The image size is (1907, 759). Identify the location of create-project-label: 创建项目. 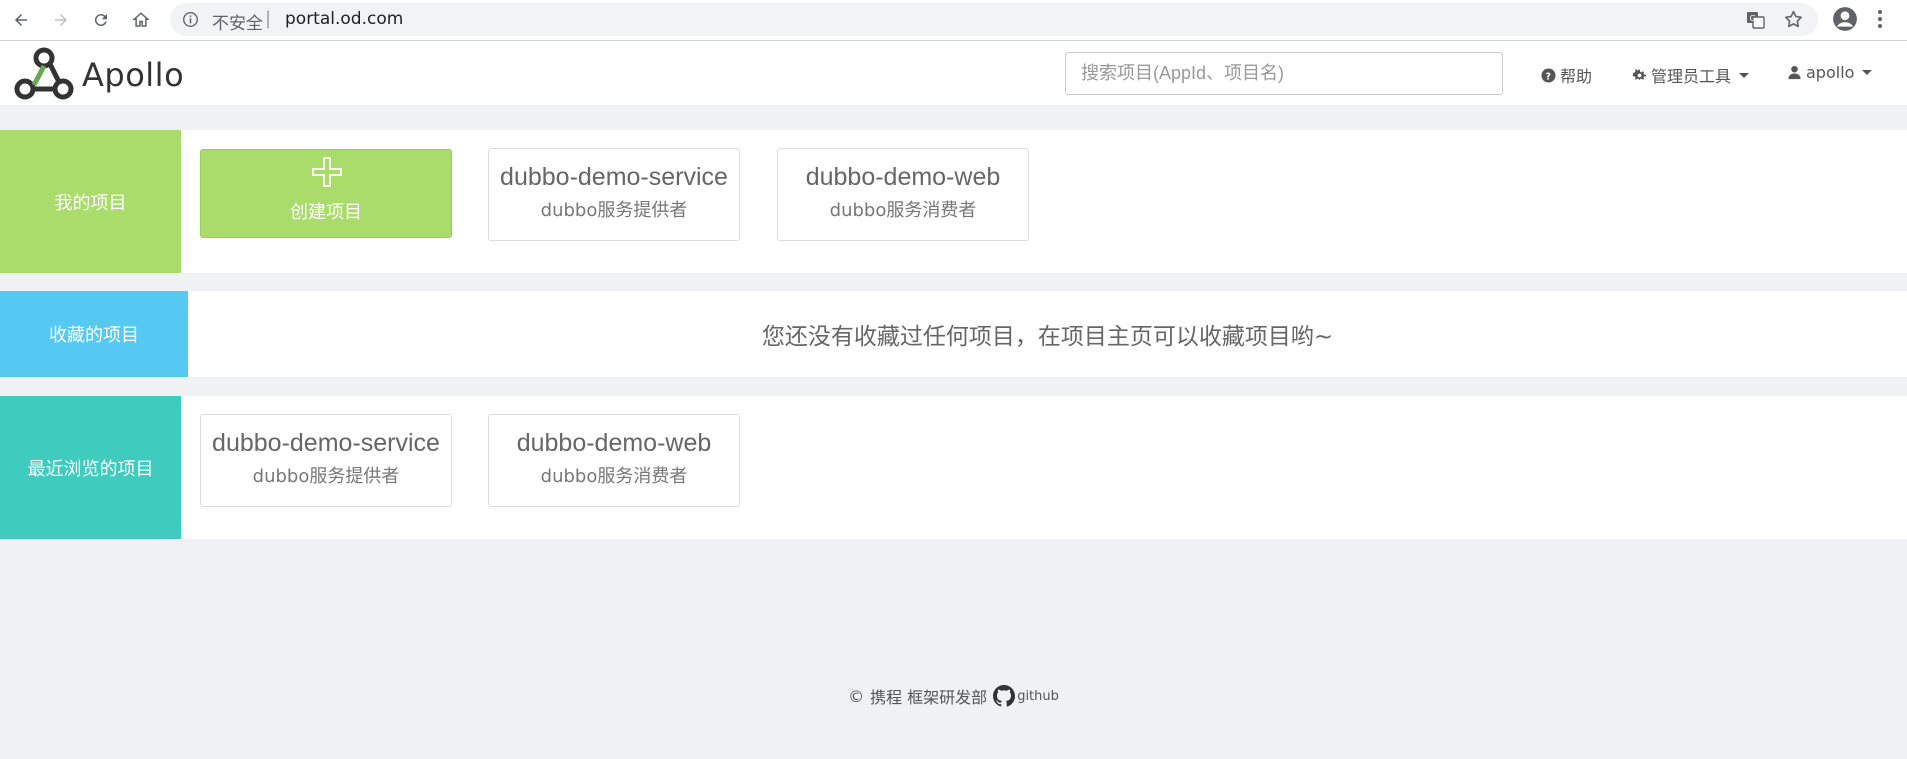
(326, 212).